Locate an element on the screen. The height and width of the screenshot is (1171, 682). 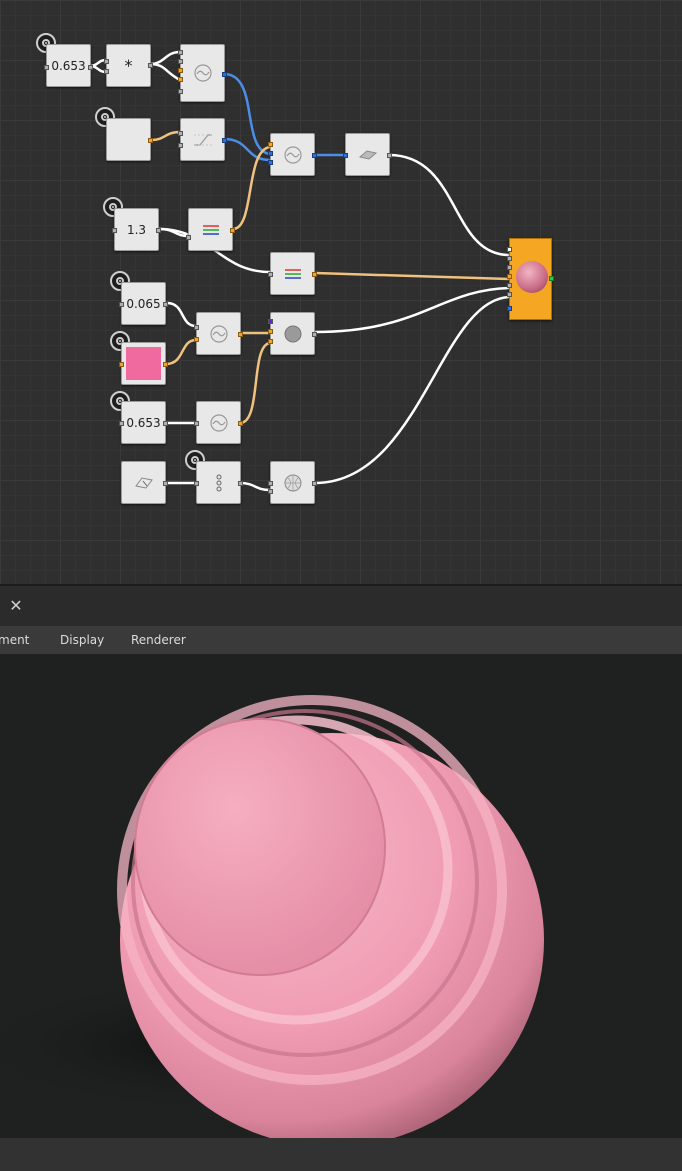
value-node-small: 0.065 is located at coordinates (143, 303).